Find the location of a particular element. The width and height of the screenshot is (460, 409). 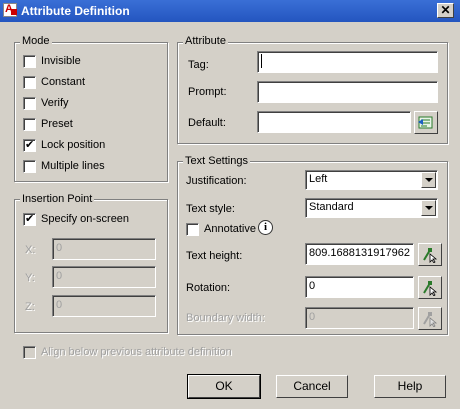

attribute-group-label: Attribute is located at coordinates (205, 41).